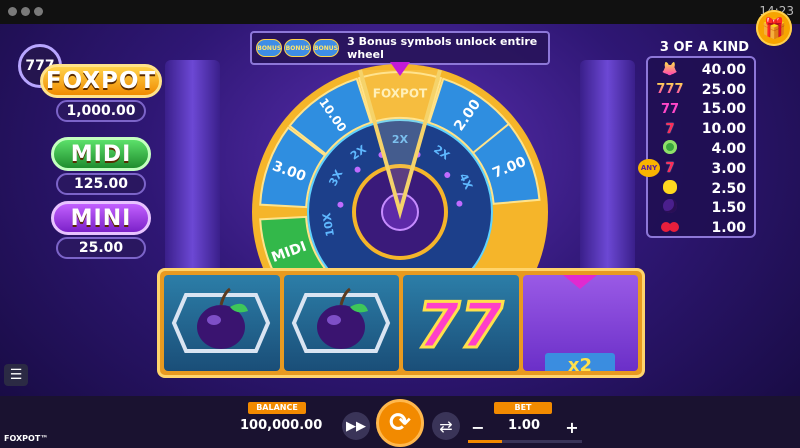 Image resolution: width=800 pixels, height=448 pixels. Describe the element at coordinates (101, 184) in the screenshot. I see `midi-value: 125.00` at that location.